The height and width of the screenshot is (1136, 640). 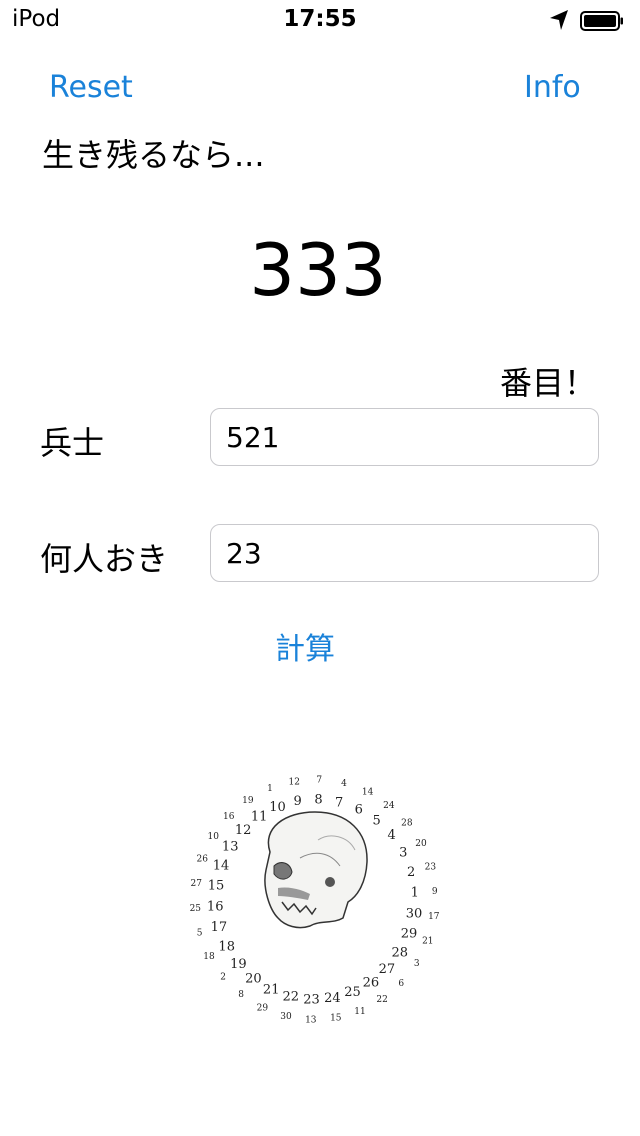 What do you see at coordinates (601, 21) in the screenshot?
I see `battery-icon` at bounding box center [601, 21].